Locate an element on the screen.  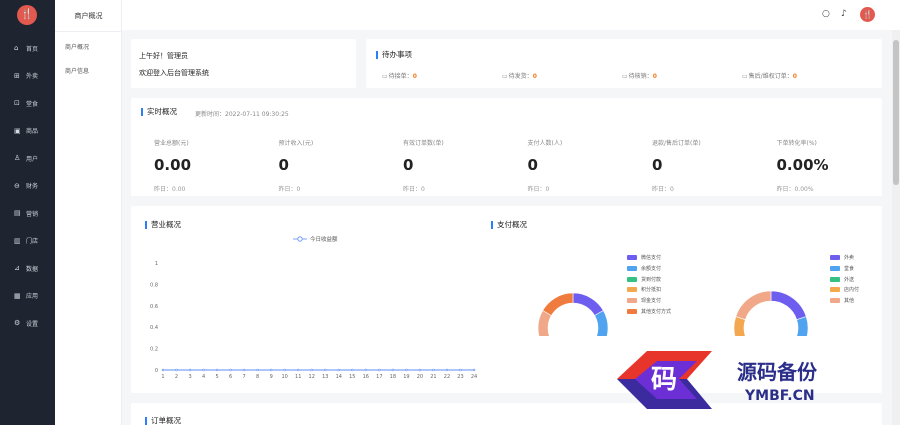
nav-item-3: ▣ 商品 is located at coordinates (27, 131).